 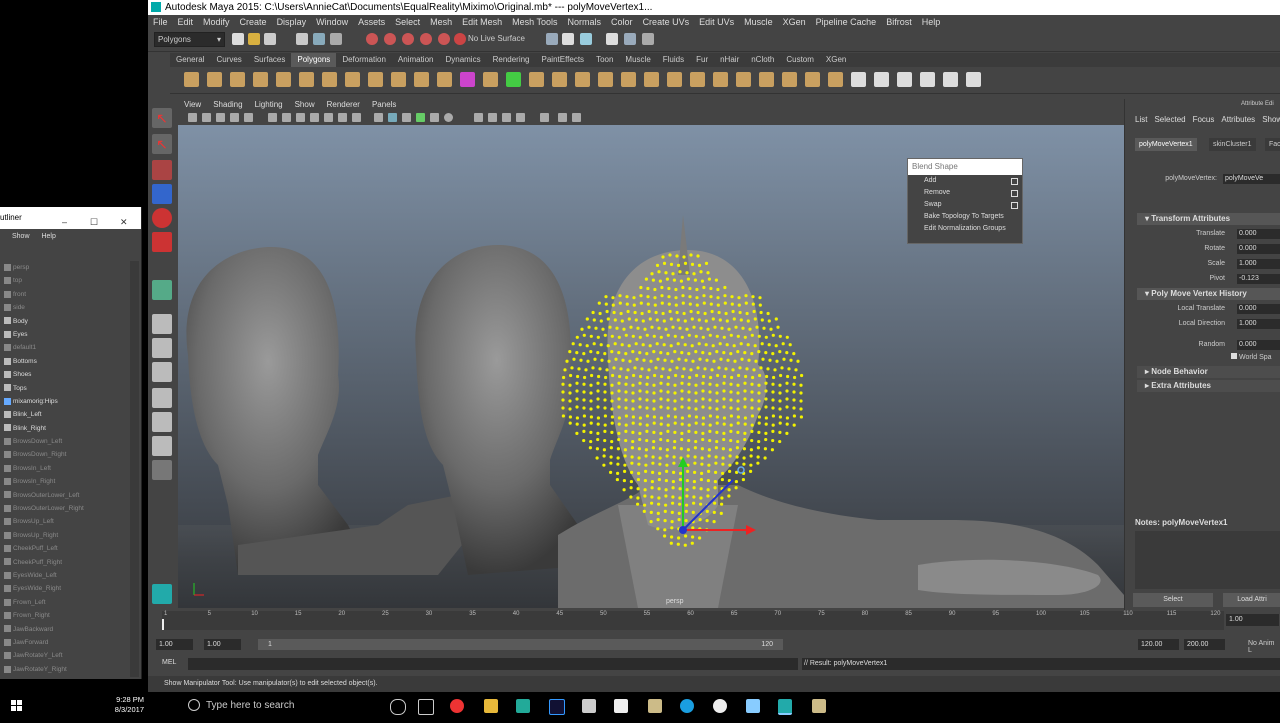 I want to click on bevel-icon, so click(x=835, y=79).